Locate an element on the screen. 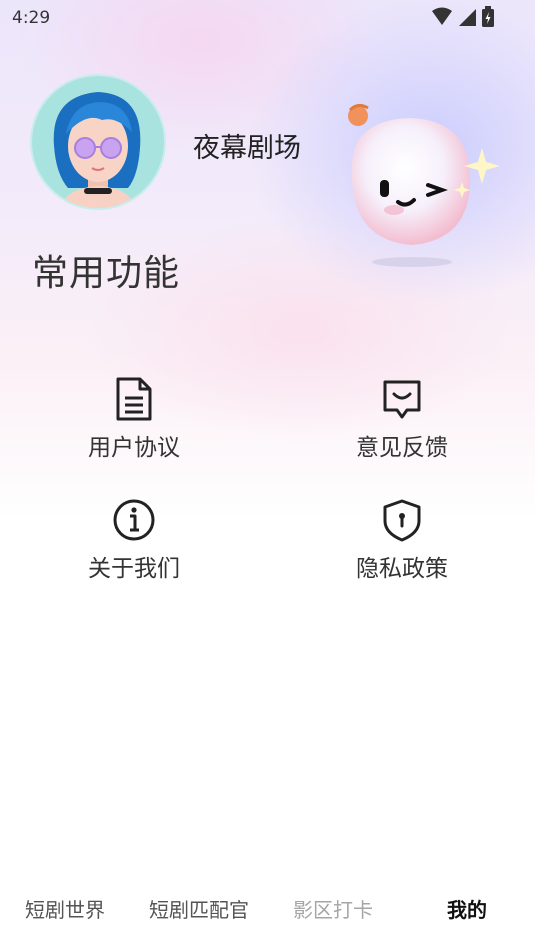 This screenshot has width=535, height=951. function-label: 隐私政策 is located at coordinates (402, 569).